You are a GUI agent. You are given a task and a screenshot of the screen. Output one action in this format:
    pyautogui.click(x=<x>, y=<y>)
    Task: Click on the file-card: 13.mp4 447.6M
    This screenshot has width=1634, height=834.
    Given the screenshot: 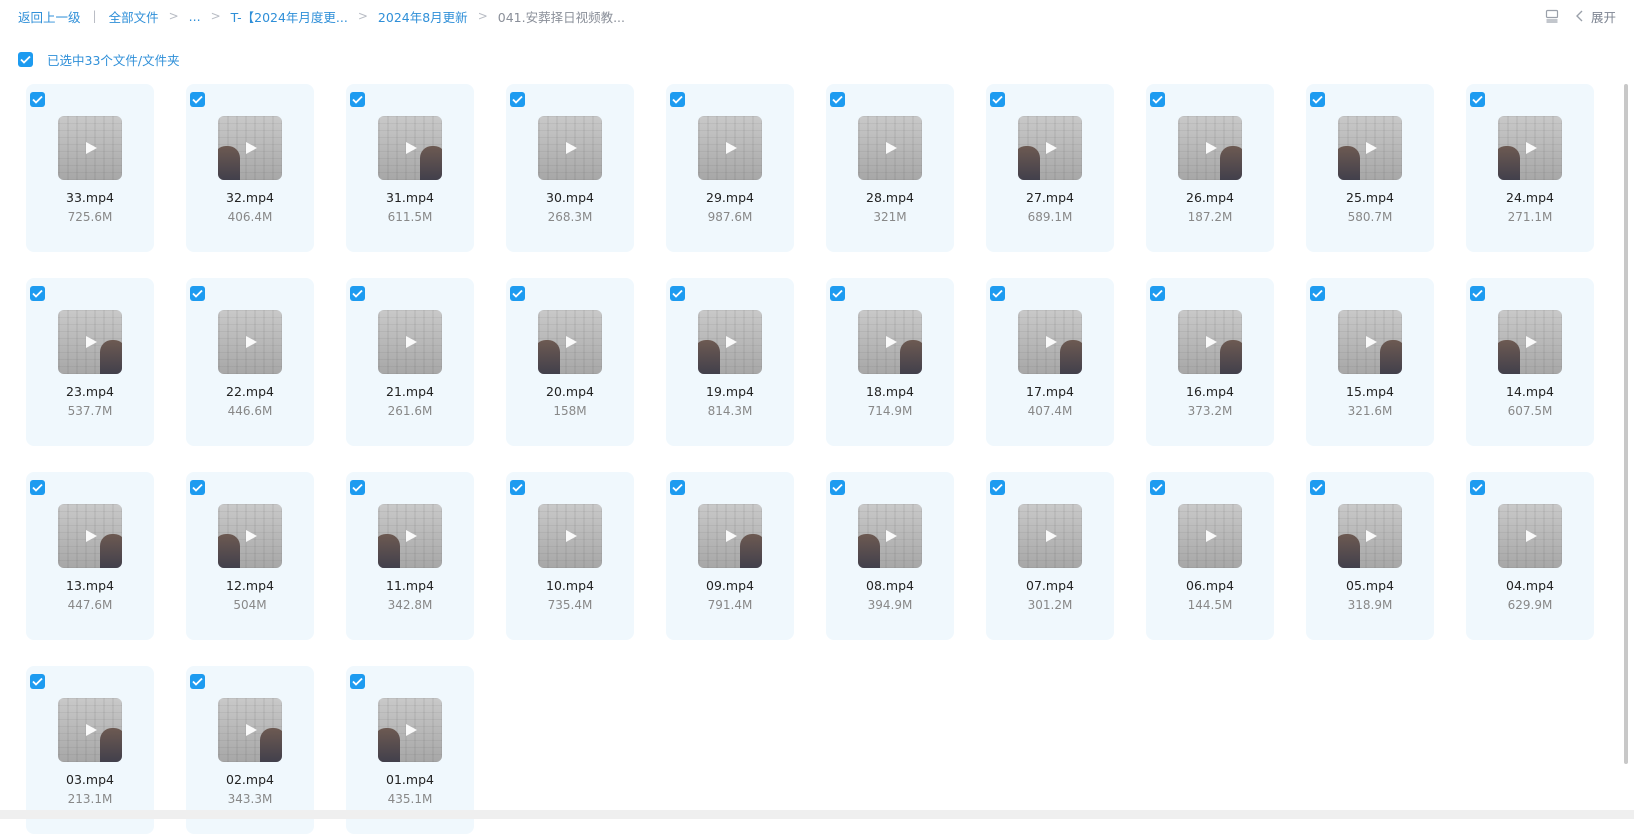 What is the action you would take?
    pyautogui.click(x=90, y=556)
    